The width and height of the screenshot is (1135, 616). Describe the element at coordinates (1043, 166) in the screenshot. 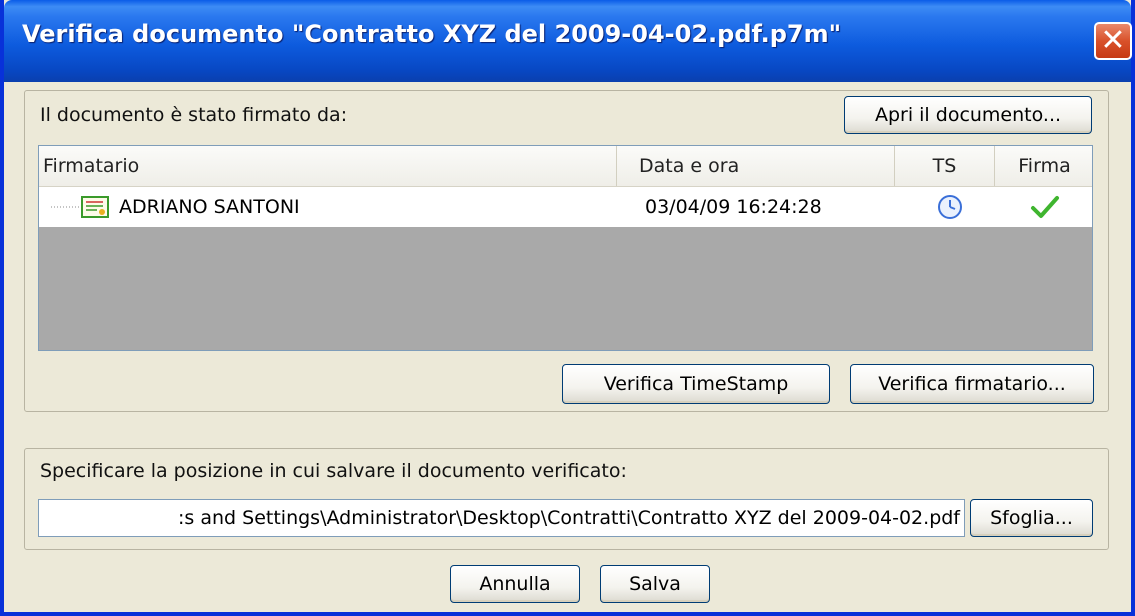

I see `column-header-firma: Firma` at that location.